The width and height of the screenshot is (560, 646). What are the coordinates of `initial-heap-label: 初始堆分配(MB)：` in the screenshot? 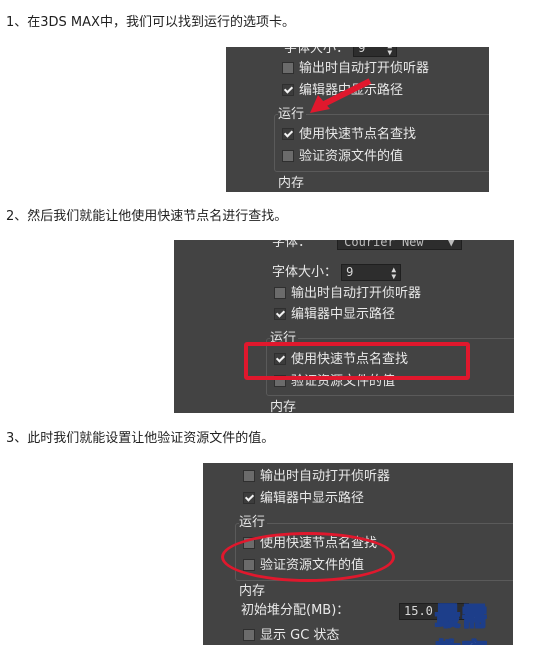 It's located at (295, 610).